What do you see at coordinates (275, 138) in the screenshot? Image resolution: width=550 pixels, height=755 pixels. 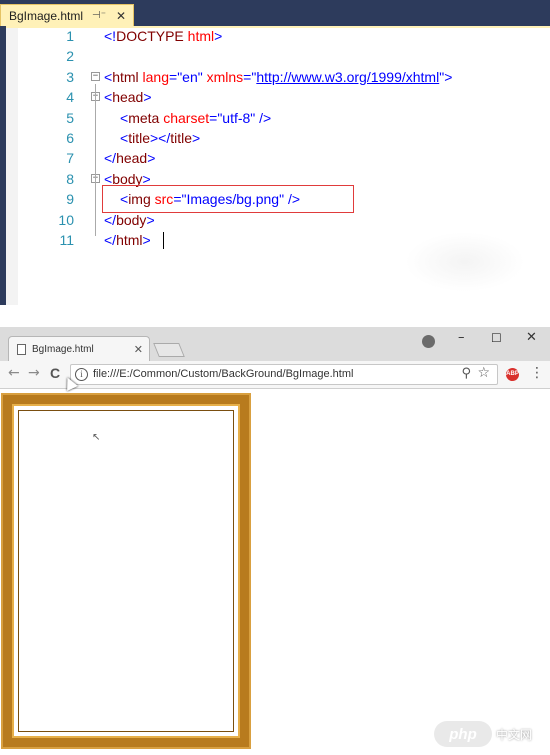 I see `code-line: 6 <title></title>` at bounding box center [275, 138].